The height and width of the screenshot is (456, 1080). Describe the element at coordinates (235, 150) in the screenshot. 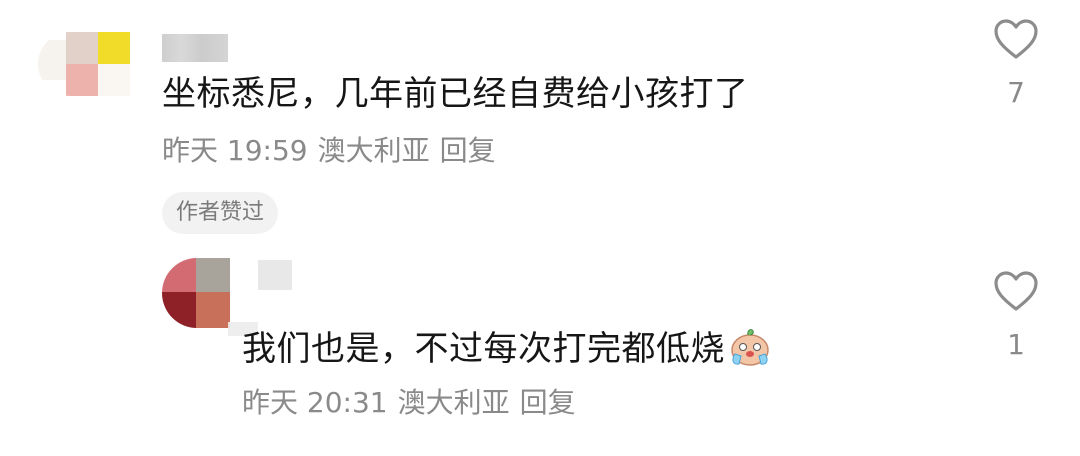

I see `comment-time: 昨天 19:59` at that location.